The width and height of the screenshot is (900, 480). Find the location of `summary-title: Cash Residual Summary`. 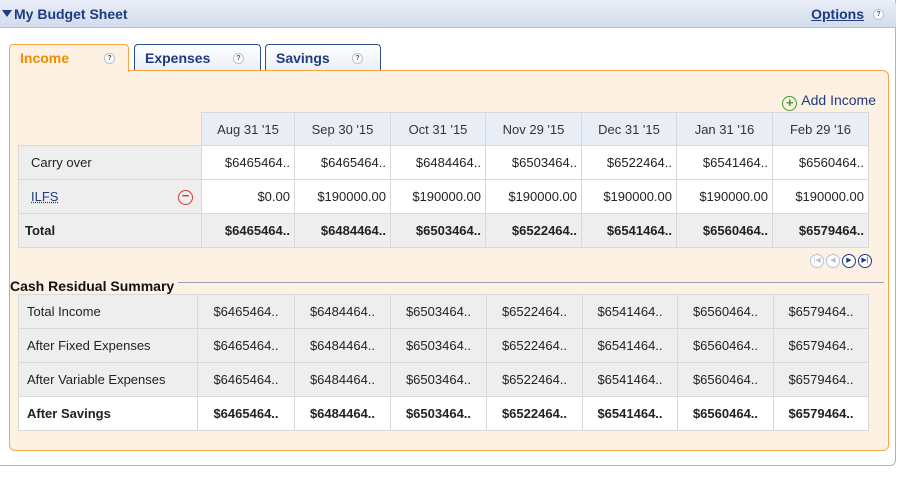

summary-title: Cash Residual Summary is located at coordinates (94, 286).